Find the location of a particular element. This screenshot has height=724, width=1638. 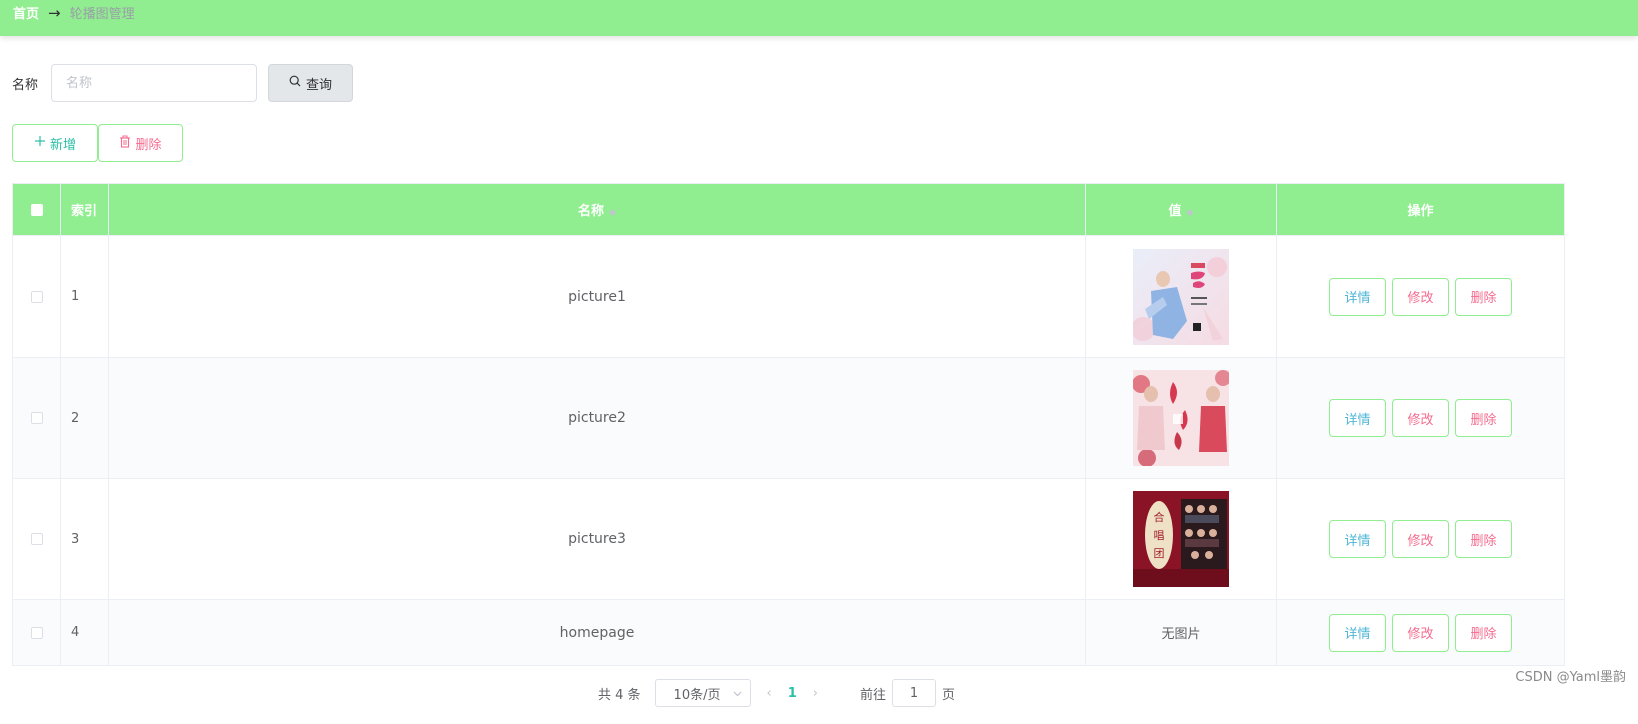

add-button: 新增 is located at coordinates (55, 143).